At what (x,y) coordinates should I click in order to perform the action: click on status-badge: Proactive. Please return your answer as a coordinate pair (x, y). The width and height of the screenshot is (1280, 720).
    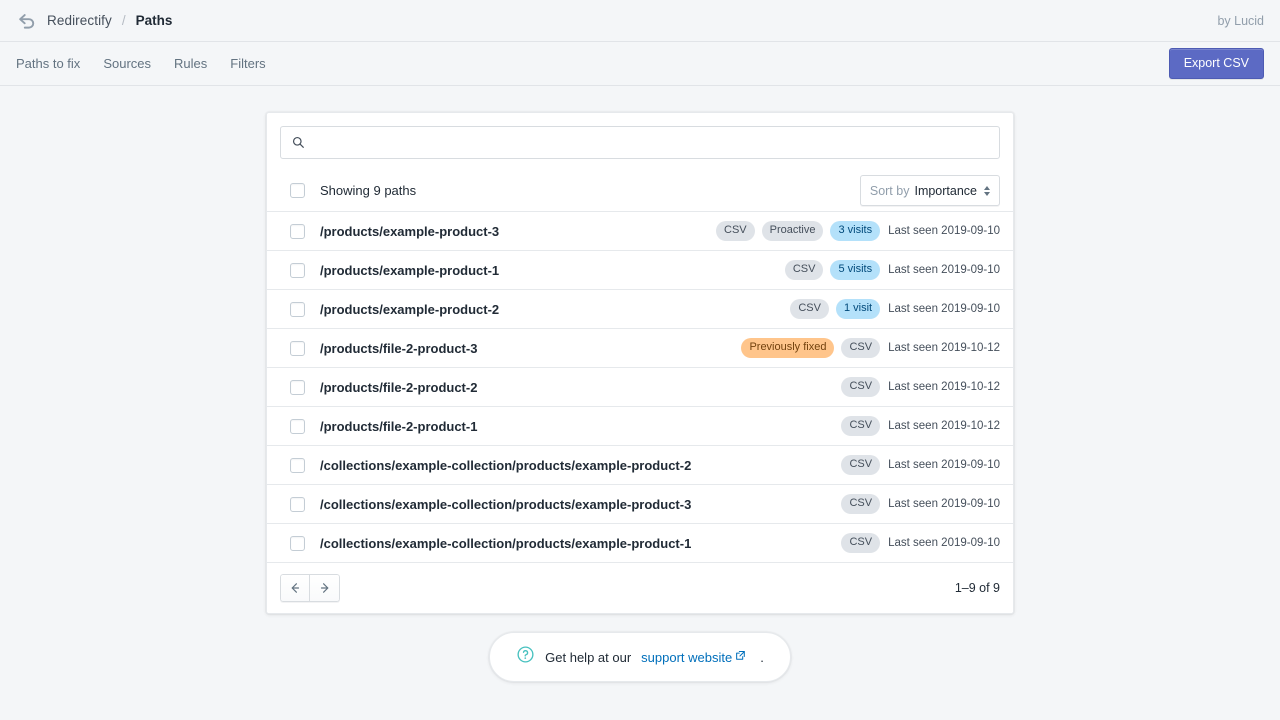
    Looking at the image, I should click on (792, 231).